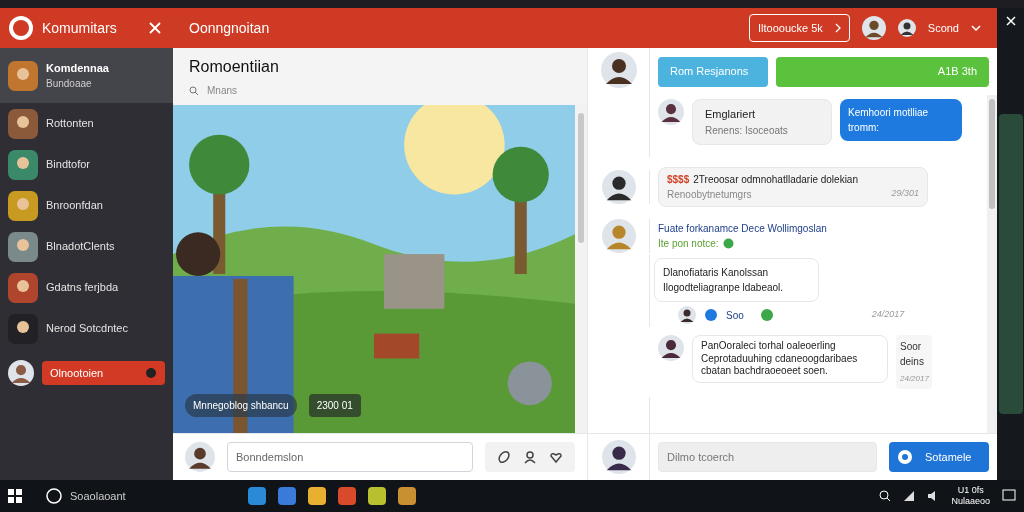 This screenshot has height=512, width=1024. I want to click on item-name: Bnroonfdan, so click(74, 206).